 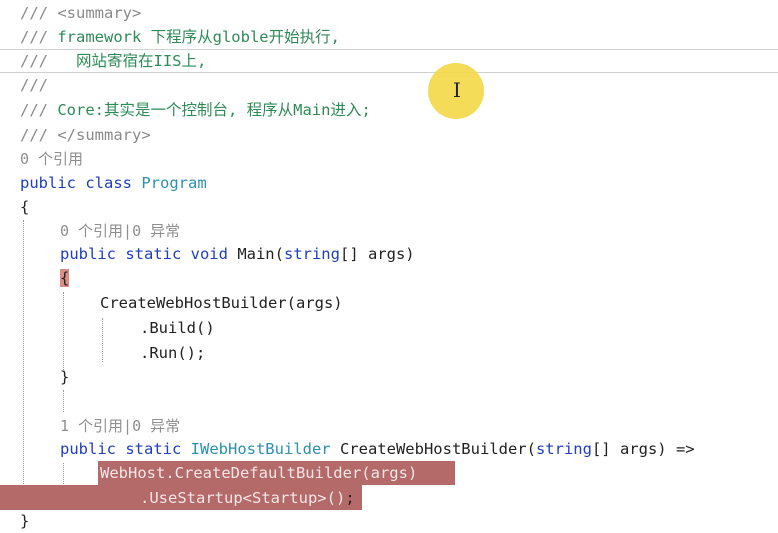 What do you see at coordinates (198, 37) in the screenshot?
I see `comment-text: framework 下程序从globle开始执行,` at bounding box center [198, 37].